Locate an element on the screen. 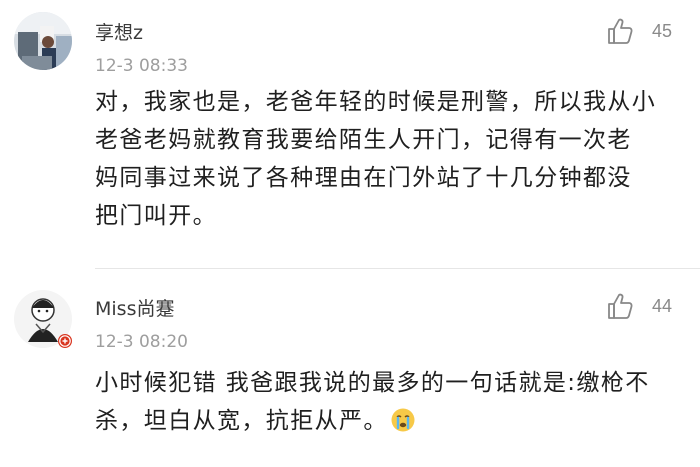 This screenshot has height=467, width=700. comment-text-line: 对，我家也是，老爸年轻的时候是刑警，所以我从小 is located at coordinates (376, 102).